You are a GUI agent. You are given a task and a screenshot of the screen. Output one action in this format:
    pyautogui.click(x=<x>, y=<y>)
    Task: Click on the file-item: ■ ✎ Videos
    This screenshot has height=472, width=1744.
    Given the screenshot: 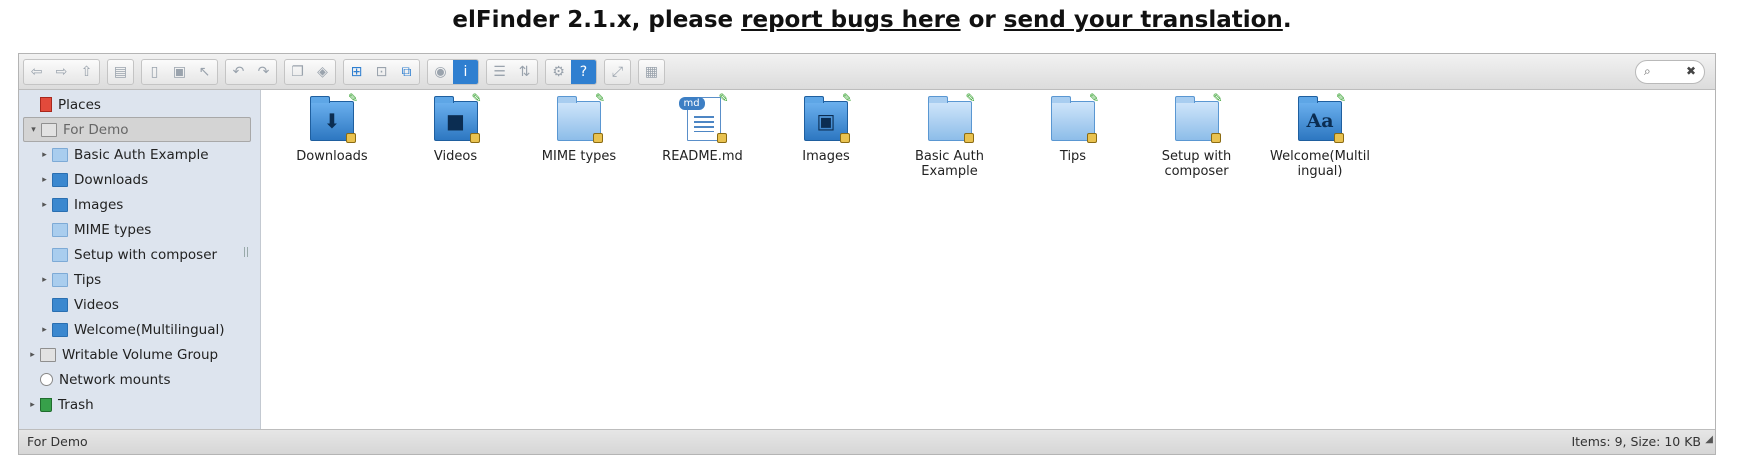 What is the action you would take?
    pyautogui.click(x=456, y=127)
    